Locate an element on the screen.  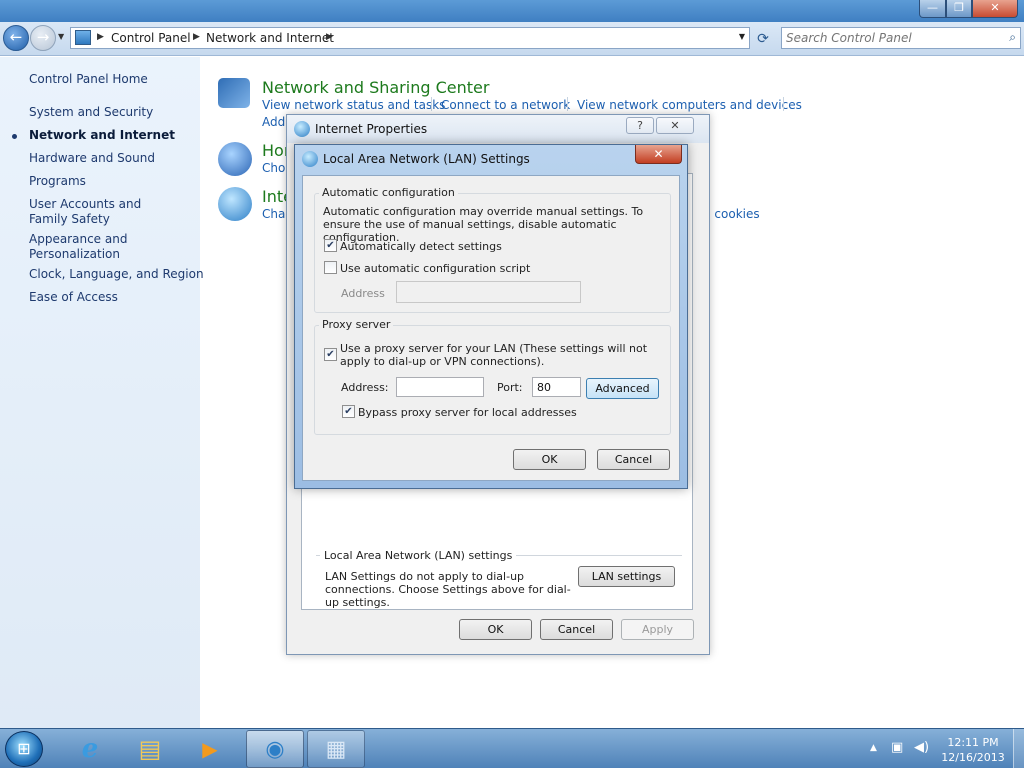
internet-properties-close-button: ✕ is located at coordinates (675, 125).